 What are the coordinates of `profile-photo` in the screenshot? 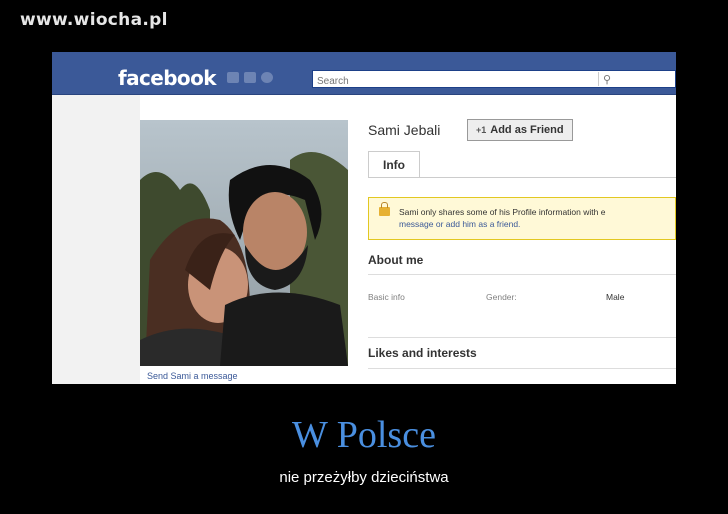 It's located at (244, 243).